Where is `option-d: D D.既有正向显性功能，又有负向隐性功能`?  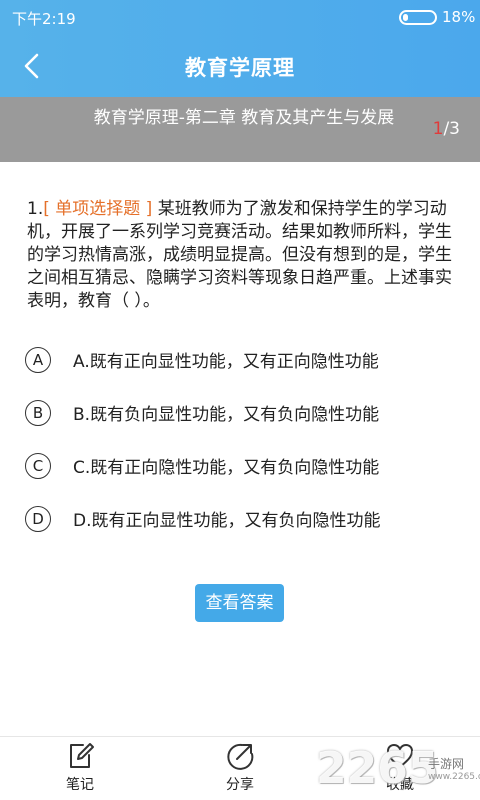
option-d: D D.既有正向显性功能，又有负向隐性功能 is located at coordinates (245, 518).